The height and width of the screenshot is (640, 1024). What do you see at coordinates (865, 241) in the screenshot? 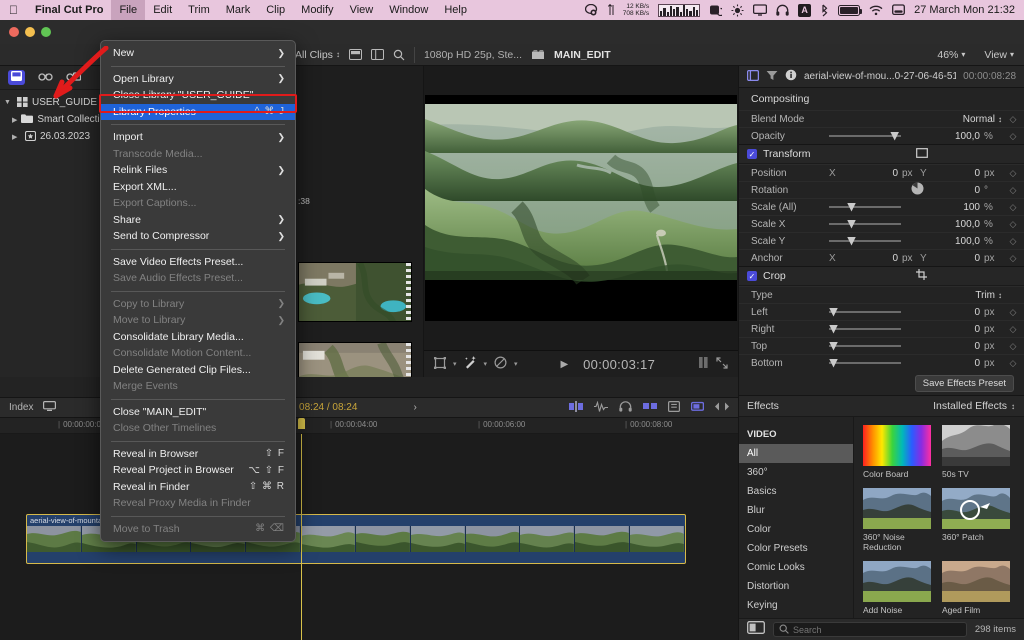
I see `scale-y-slider` at bounding box center [865, 241].